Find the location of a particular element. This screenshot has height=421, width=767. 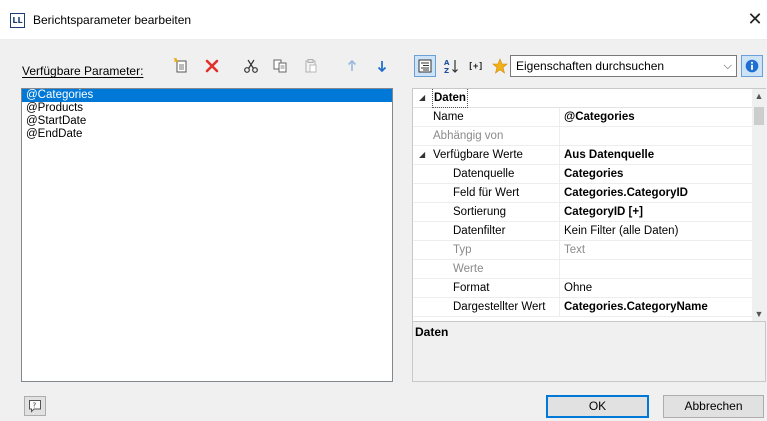

scissors-icon is located at coordinates (251, 66).